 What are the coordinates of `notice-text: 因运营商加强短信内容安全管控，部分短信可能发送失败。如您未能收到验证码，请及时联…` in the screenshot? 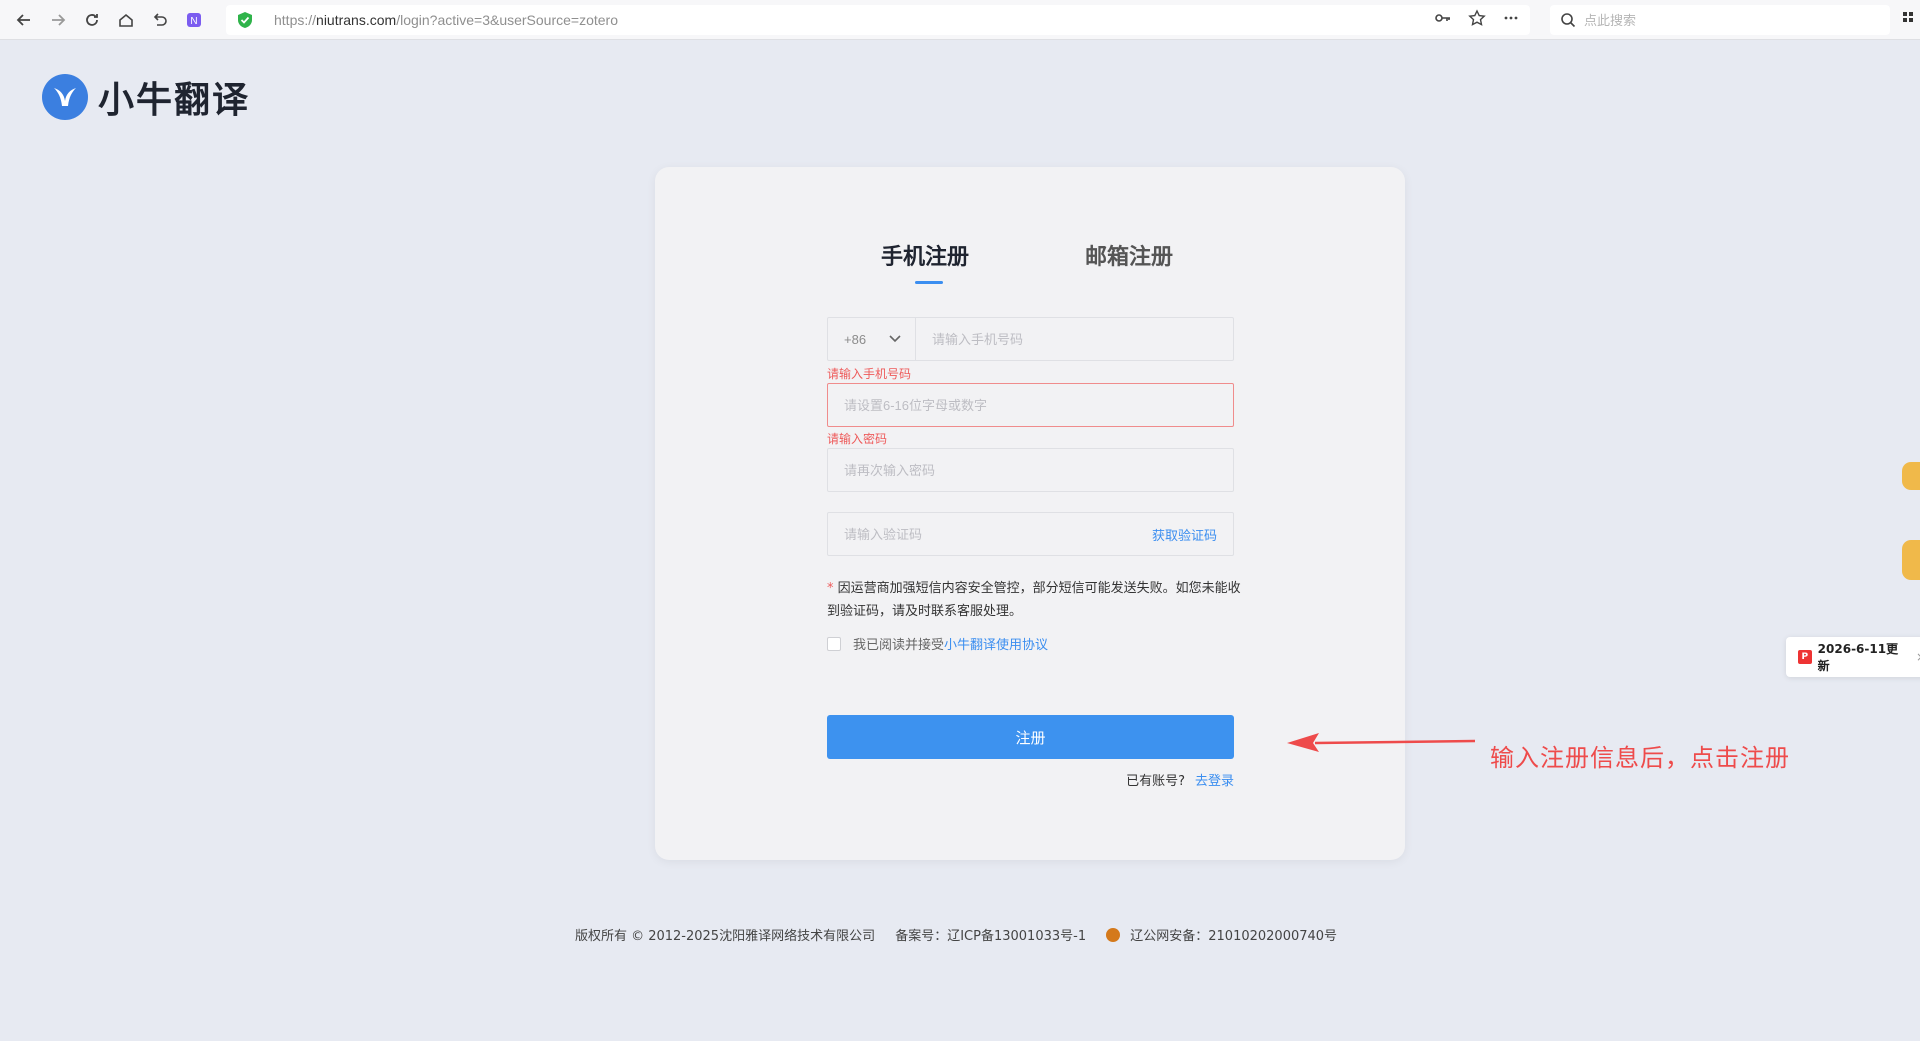 It's located at (1034, 600).